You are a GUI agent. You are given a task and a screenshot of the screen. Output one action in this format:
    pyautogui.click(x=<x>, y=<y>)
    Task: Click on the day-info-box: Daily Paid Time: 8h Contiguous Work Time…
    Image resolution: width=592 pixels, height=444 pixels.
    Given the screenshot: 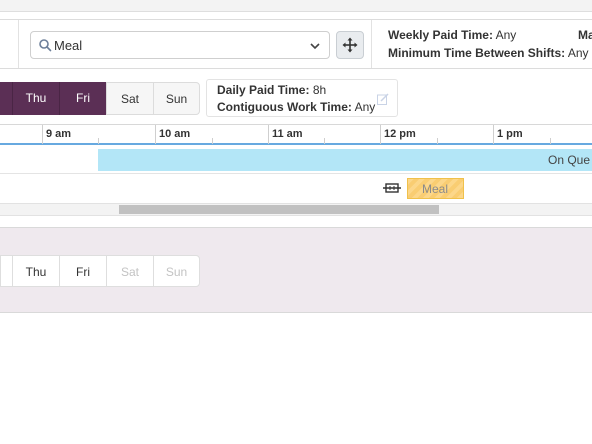 What is the action you would take?
    pyautogui.click(x=302, y=98)
    